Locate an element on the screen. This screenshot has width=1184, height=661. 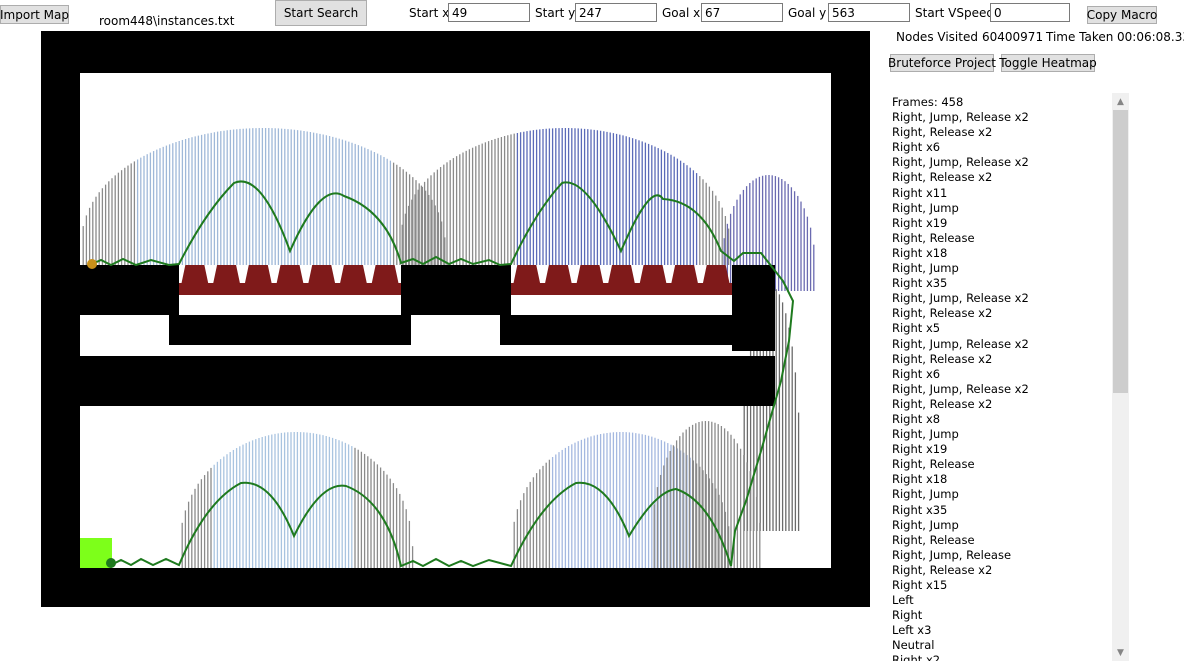
player-marker is located at coordinates (111, 563).